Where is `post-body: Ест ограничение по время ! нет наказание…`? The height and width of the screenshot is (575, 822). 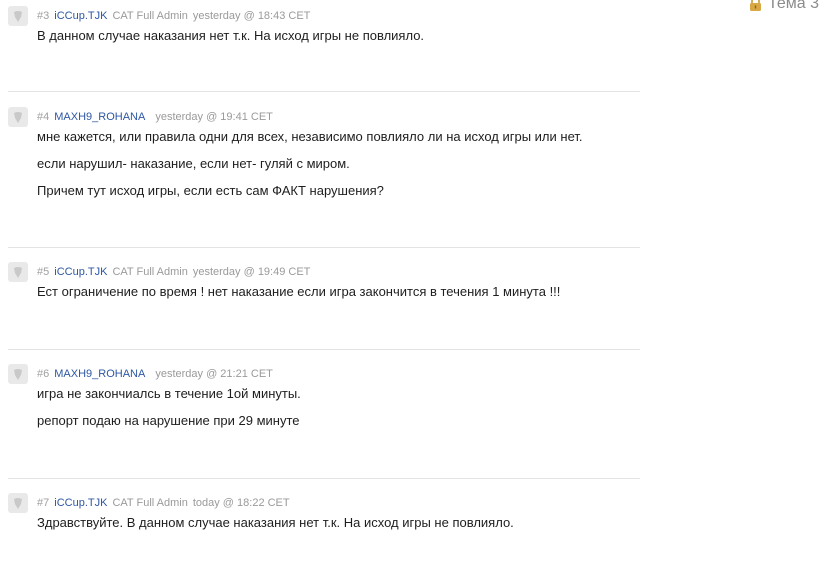
post-body: Ест ограничение по время ! нет наказание… is located at coordinates (337, 296).